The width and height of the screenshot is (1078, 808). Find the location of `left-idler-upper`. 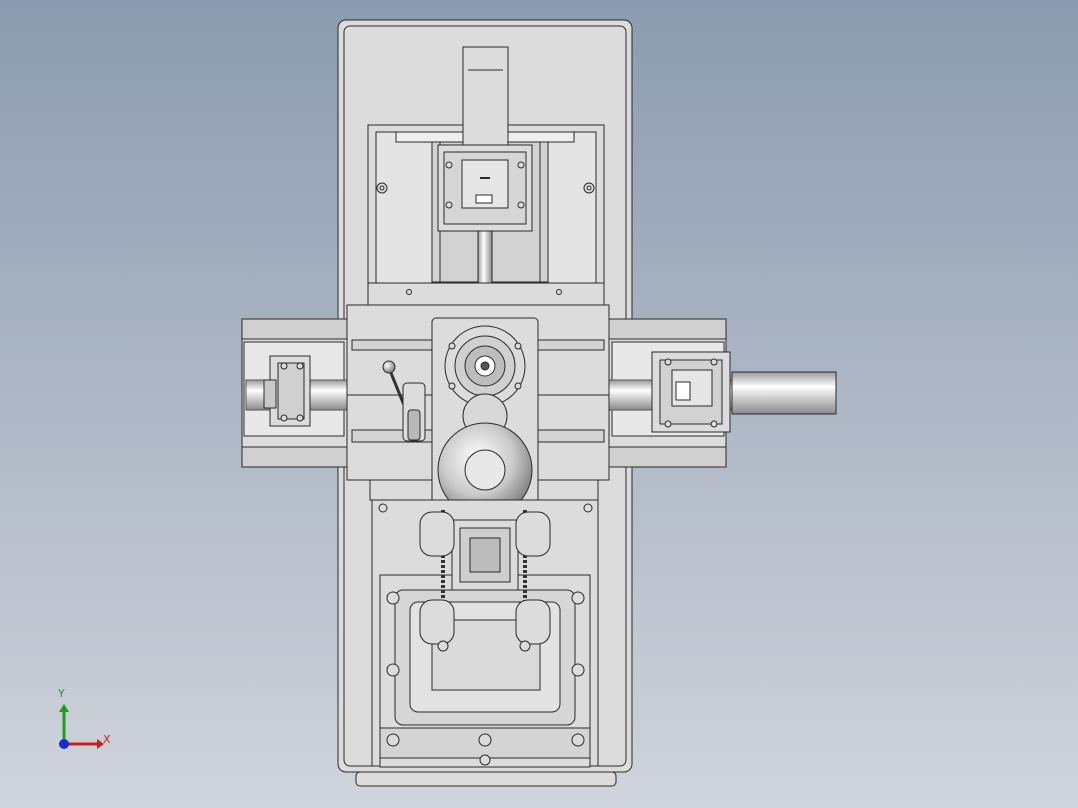

left-idler-upper is located at coordinates (437, 534).